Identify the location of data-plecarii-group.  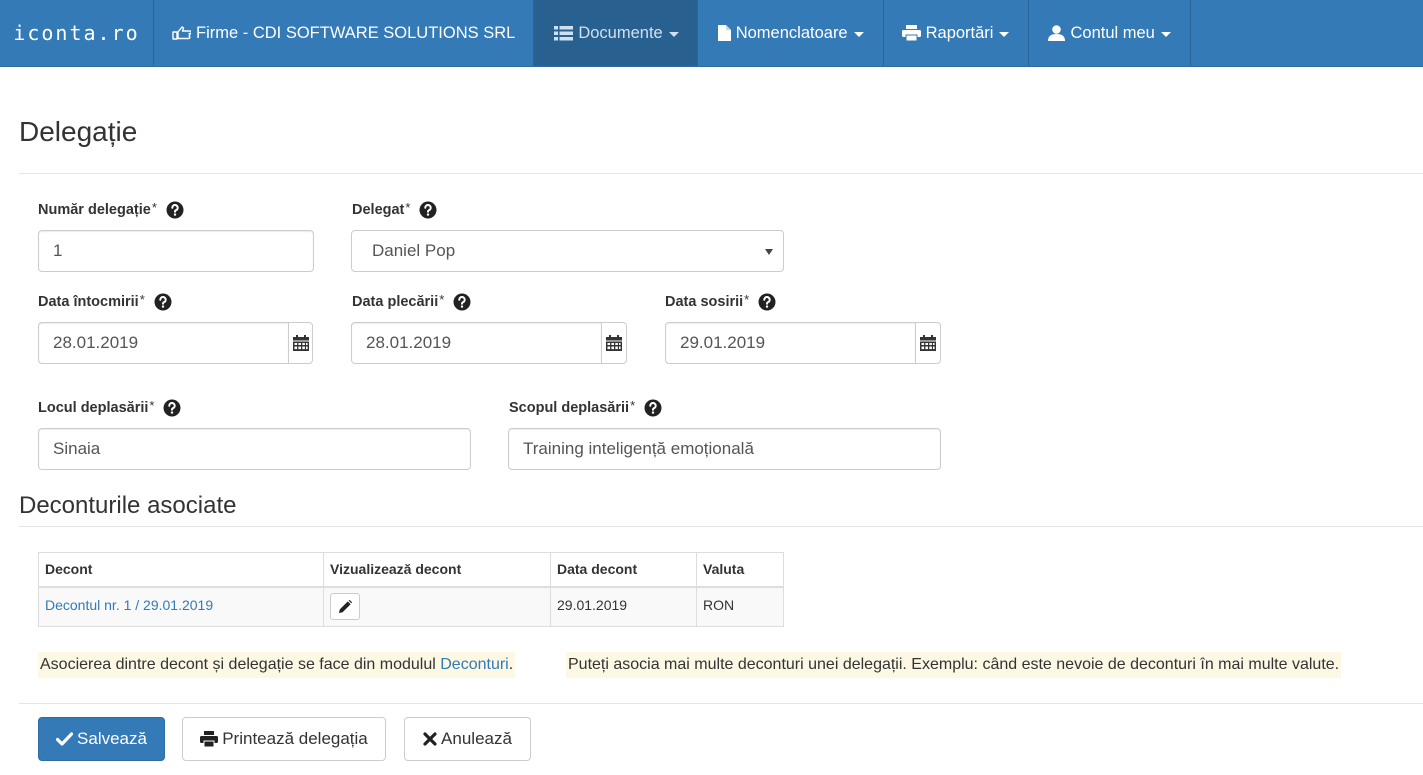
(489, 343).